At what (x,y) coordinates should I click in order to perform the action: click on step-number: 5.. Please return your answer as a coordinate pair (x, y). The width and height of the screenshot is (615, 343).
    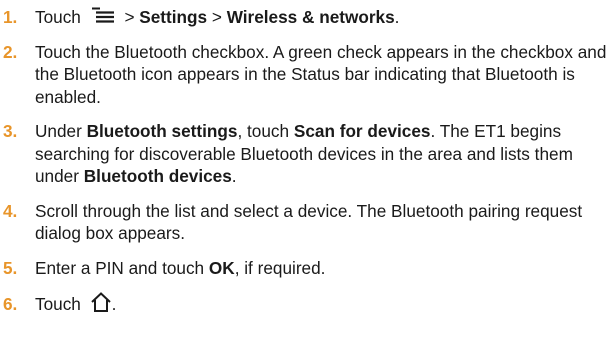
    Looking at the image, I should click on (10, 267).